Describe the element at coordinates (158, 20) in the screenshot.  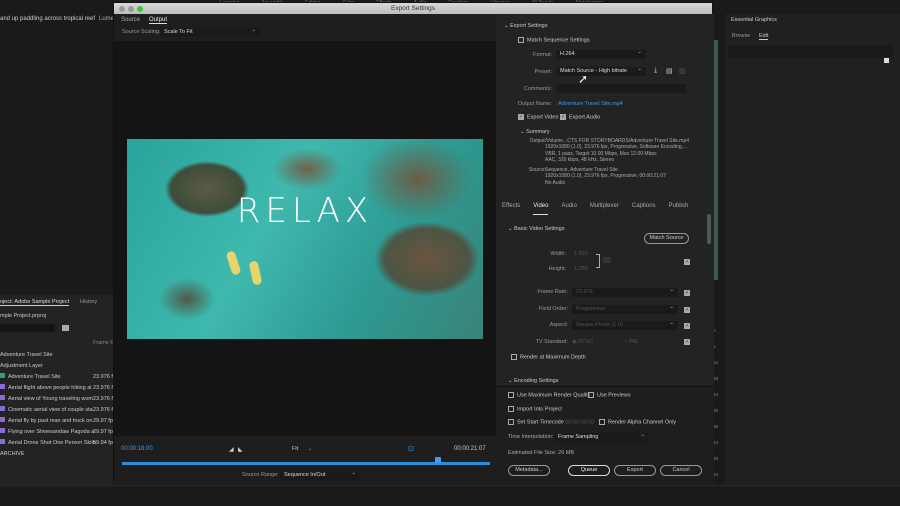
I see `tab-output: Output` at that location.